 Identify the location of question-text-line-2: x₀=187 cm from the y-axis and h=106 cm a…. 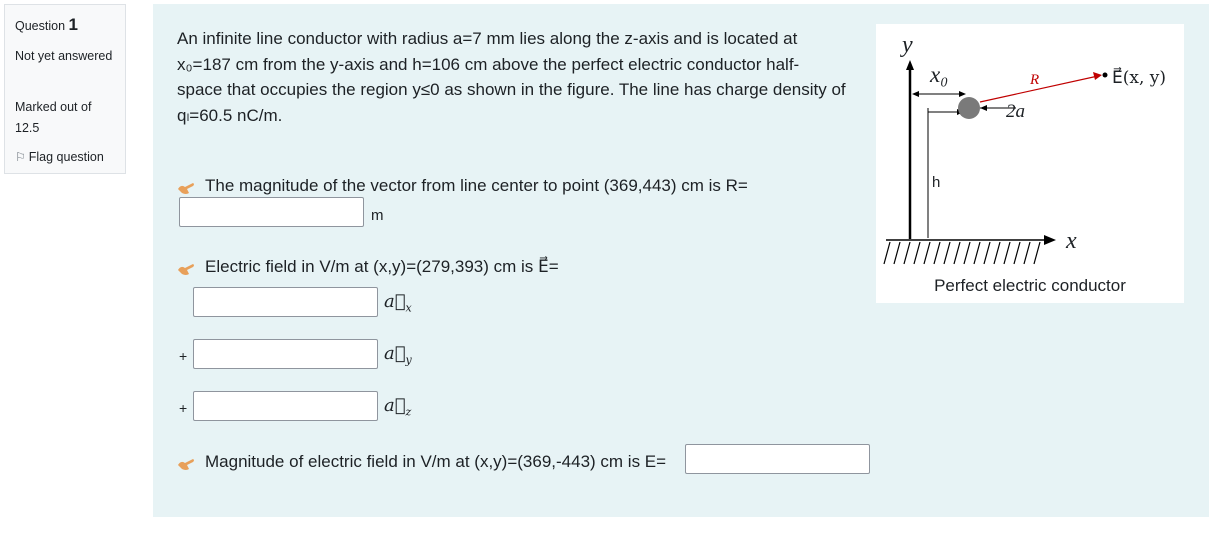
(488, 64).